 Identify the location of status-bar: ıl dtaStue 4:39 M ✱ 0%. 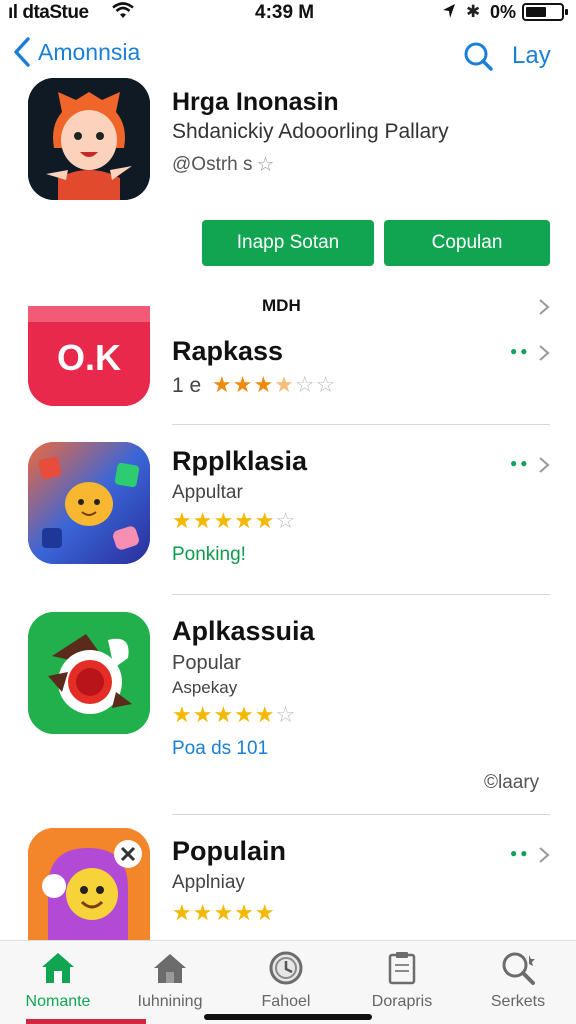
(288, 13).